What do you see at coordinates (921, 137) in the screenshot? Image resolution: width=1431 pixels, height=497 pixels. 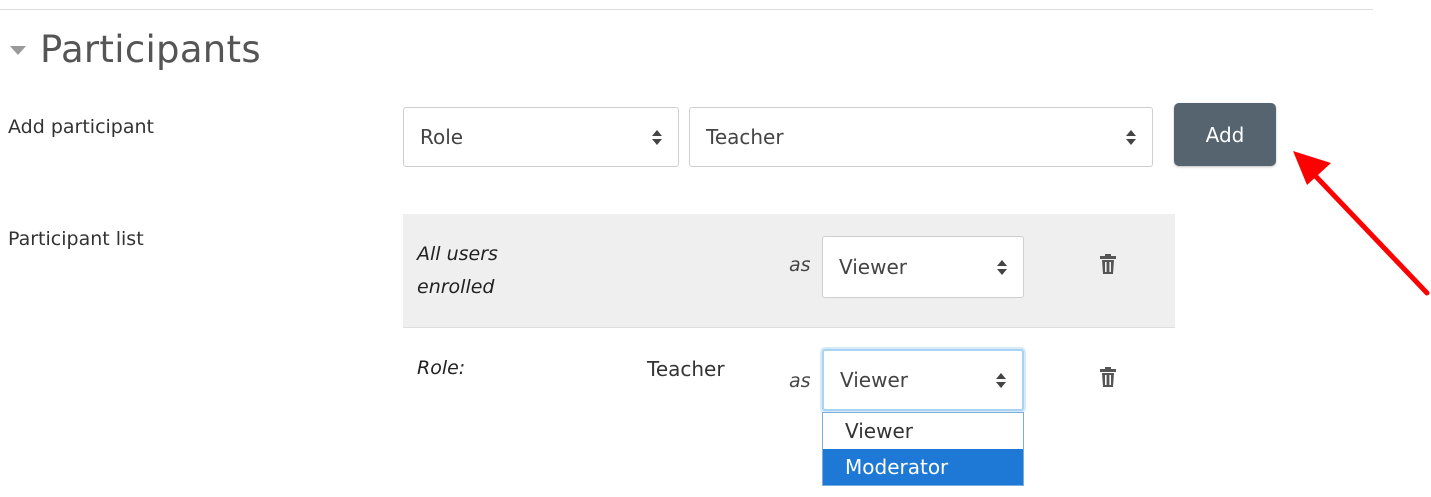 I see `participant-value-select: Teacher` at bounding box center [921, 137].